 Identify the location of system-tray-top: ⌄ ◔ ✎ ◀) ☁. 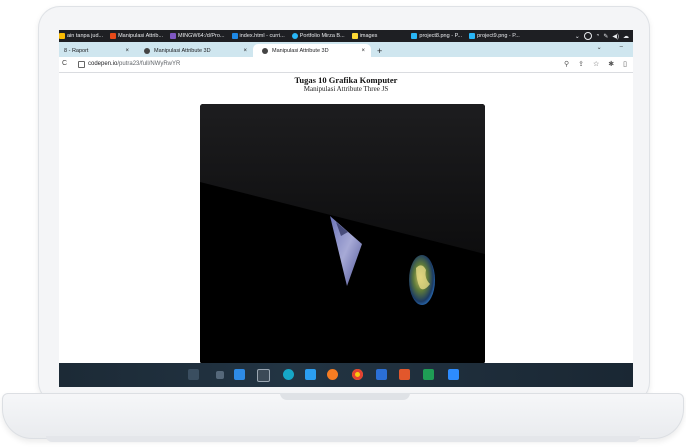
(602, 36).